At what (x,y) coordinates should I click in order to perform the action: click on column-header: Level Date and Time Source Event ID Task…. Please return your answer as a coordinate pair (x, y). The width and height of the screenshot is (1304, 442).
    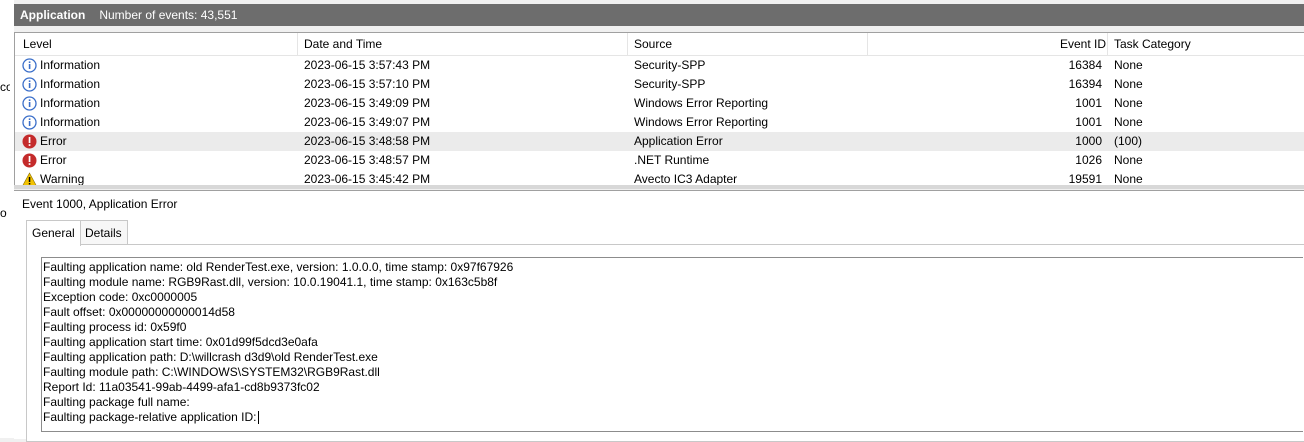
    Looking at the image, I should click on (659, 44).